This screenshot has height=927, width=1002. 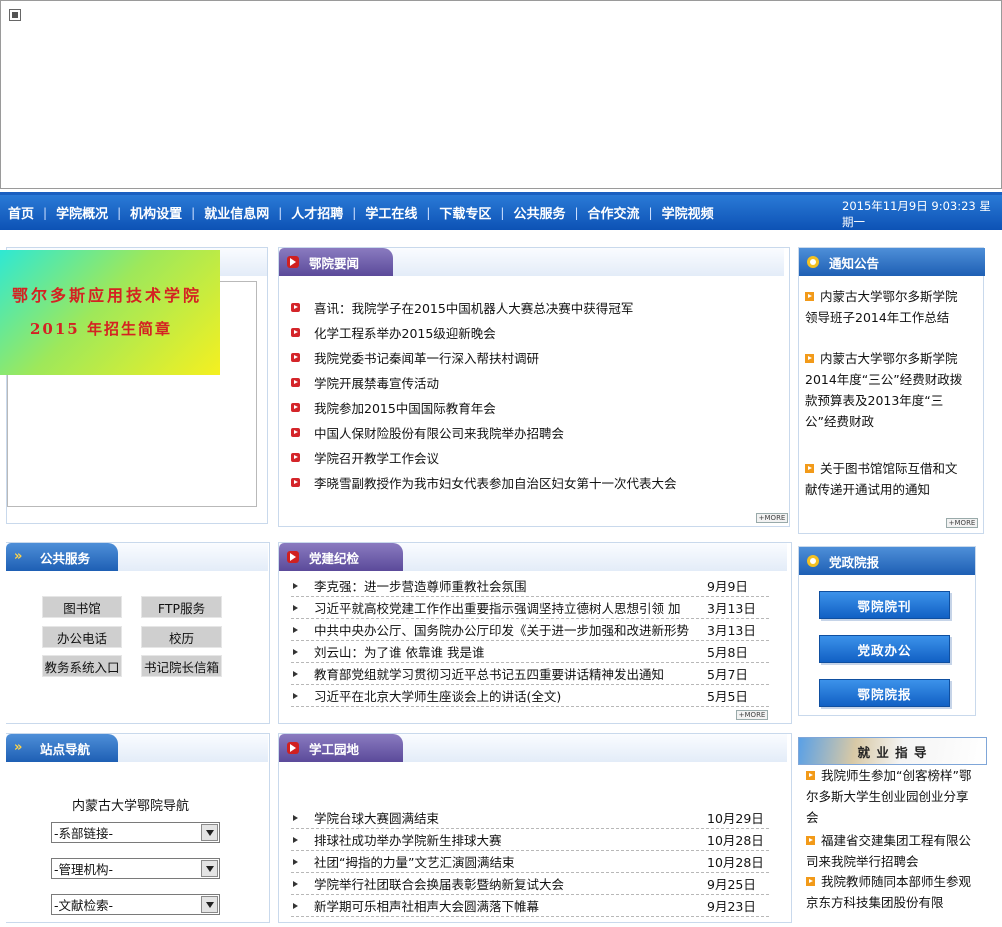 What do you see at coordinates (21, 212) in the screenshot?
I see `nav-item-home: 首页` at bounding box center [21, 212].